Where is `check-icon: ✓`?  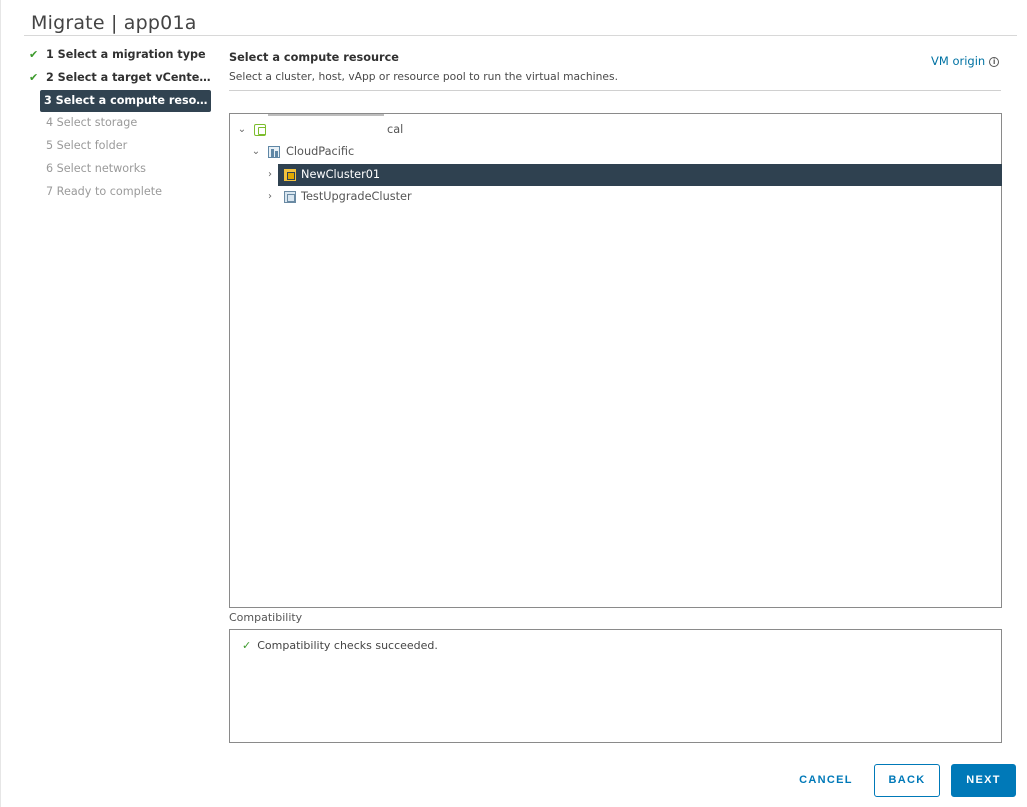 check-icon: ✓ is located at coordinates (247, 645).